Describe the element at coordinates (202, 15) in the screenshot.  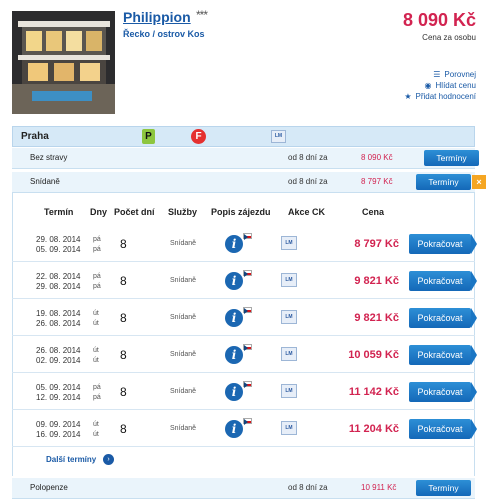
I see `hotel-stars: ***` at that location.